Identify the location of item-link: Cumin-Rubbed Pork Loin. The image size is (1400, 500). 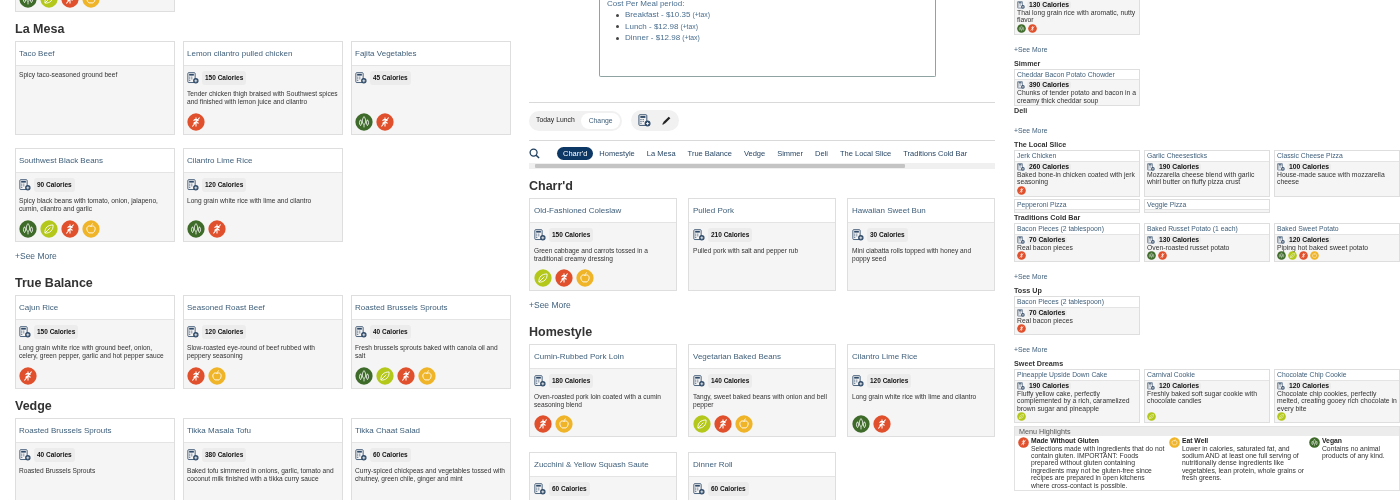
(603, 357).